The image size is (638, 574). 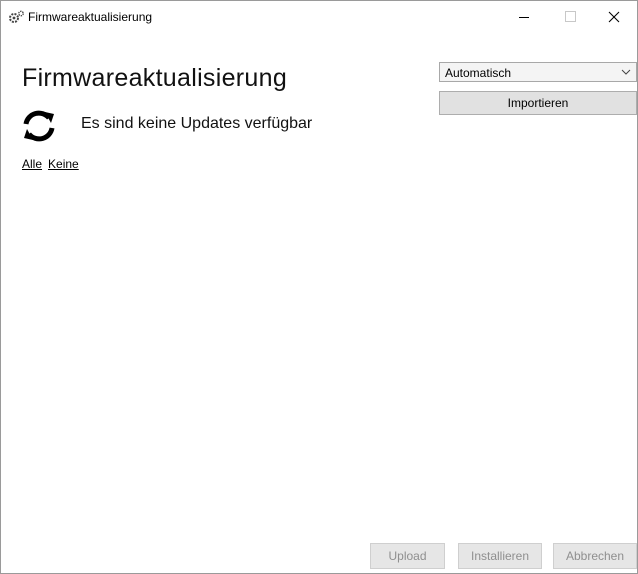 What do you see at coordinates (63, 164) in the screenshot?
I see `select-none-link: Keine` at bounding box center [63, 164].